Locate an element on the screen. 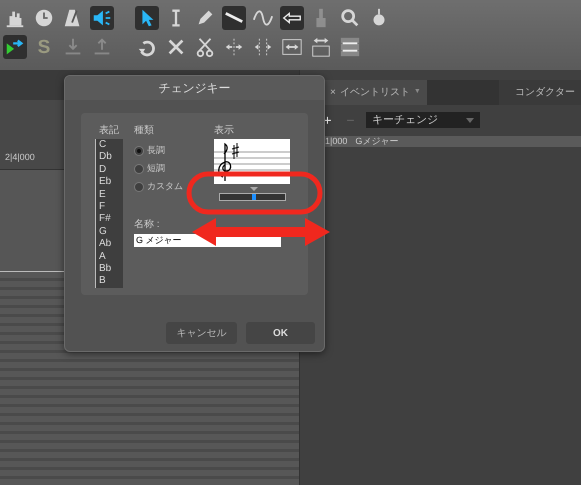  ruler-label: 2|4|000 is located at coordinates (20, 157).